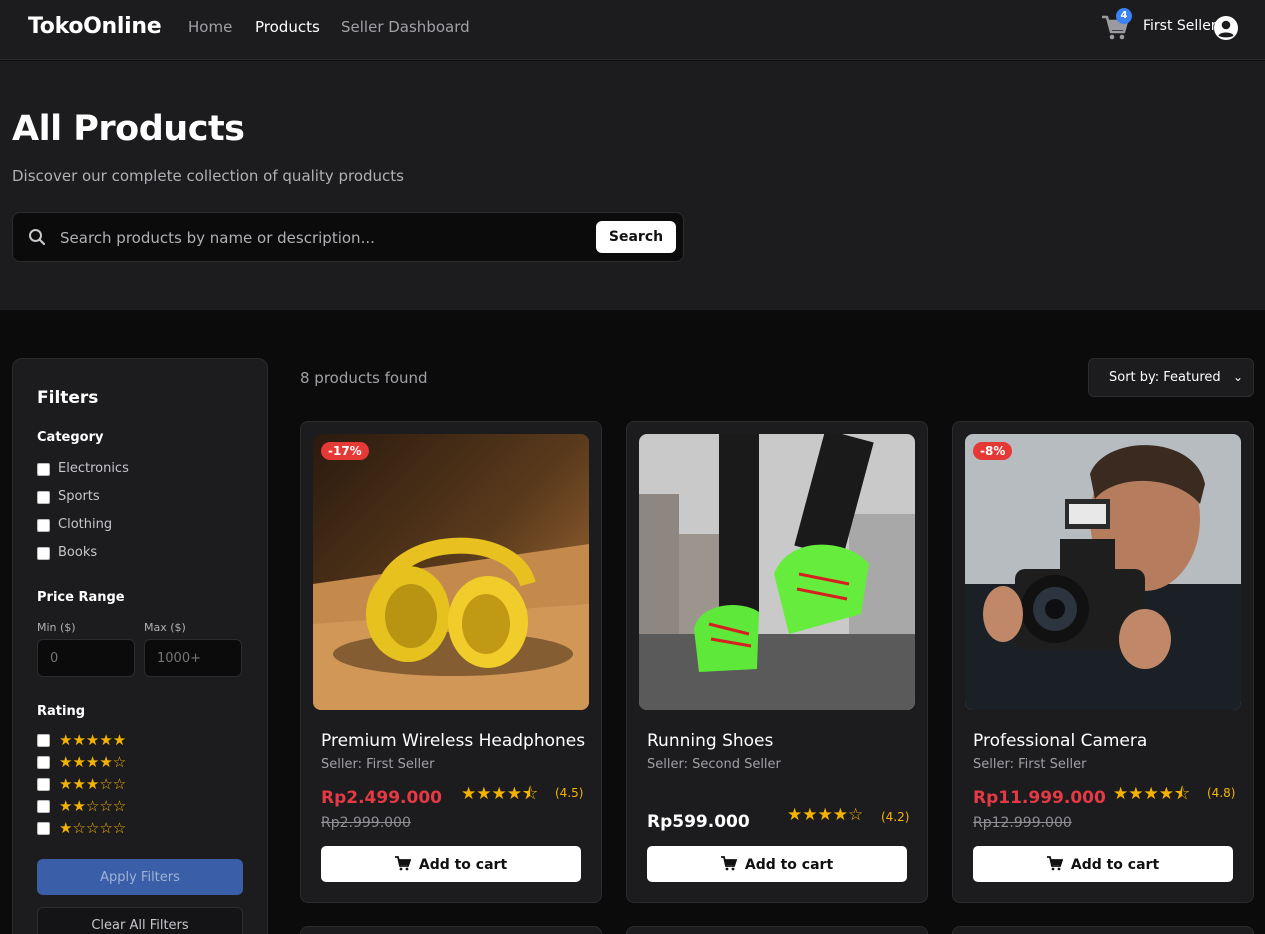 Image resolution: width=1265 pixels, height=934 pixels. I want to click on rating-value: (4.8), so click(1221, 793).